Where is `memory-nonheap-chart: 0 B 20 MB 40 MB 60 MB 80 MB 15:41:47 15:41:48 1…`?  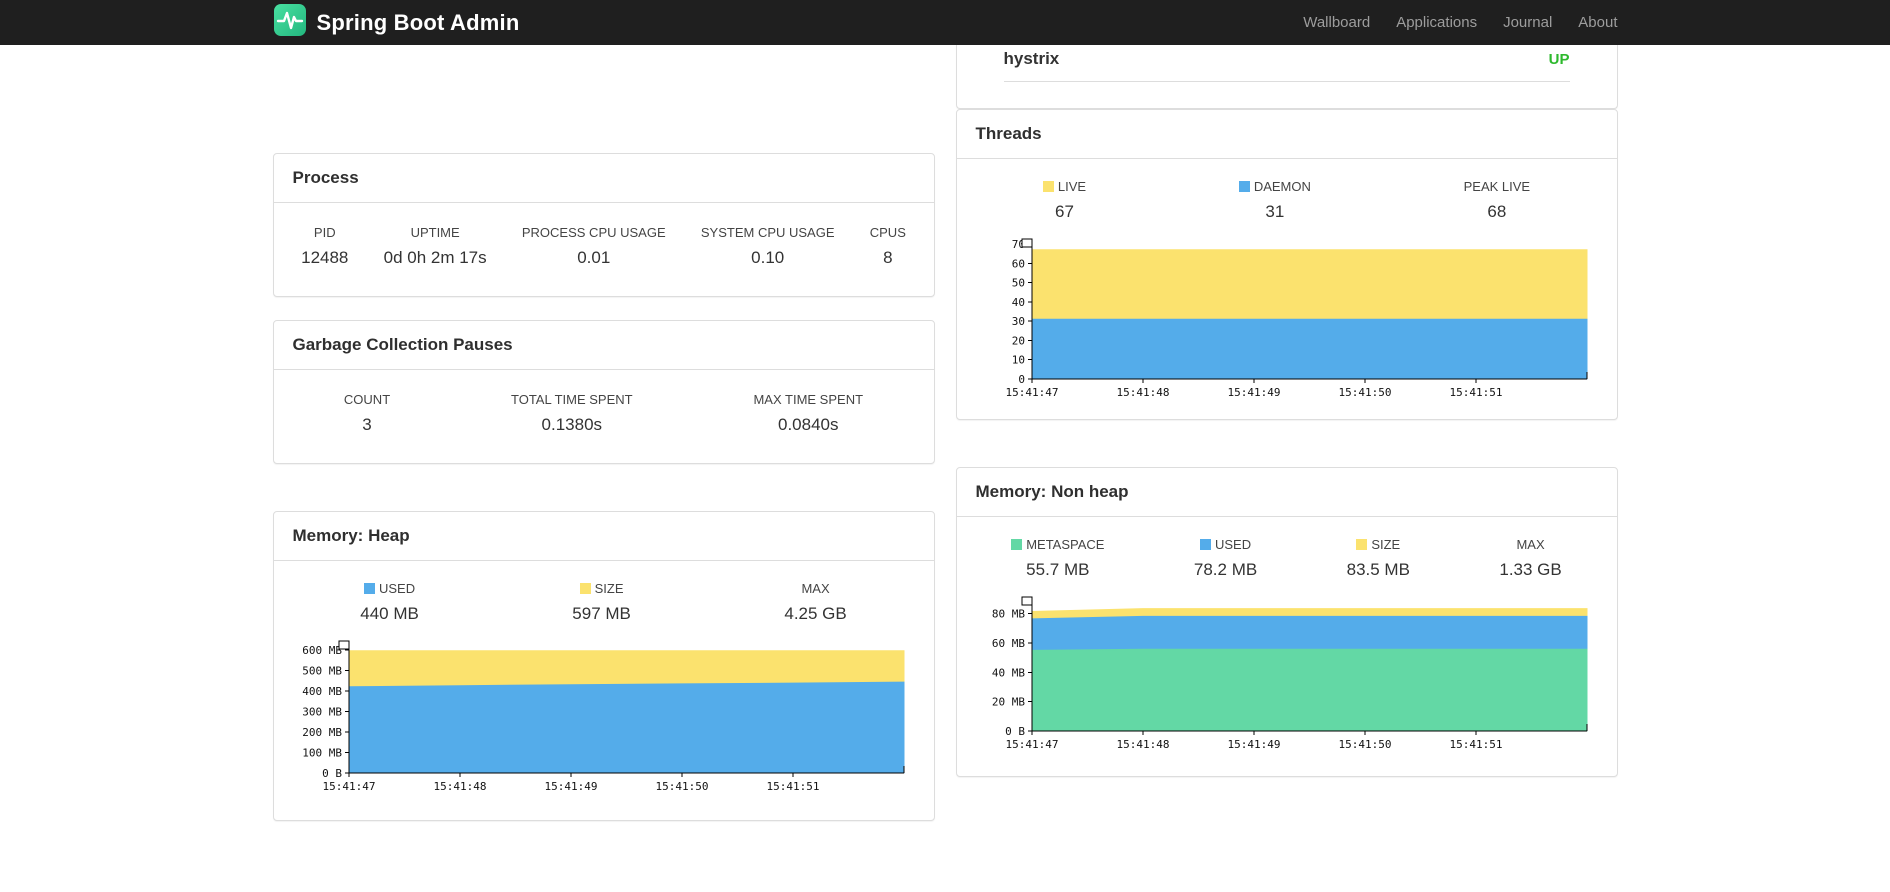
memory-nonheap-chart: 0 B 20 MB 40 MB 60 MB 80 MB 15:41:47 15:41:48 1… is located at coordinates (1287, 677).